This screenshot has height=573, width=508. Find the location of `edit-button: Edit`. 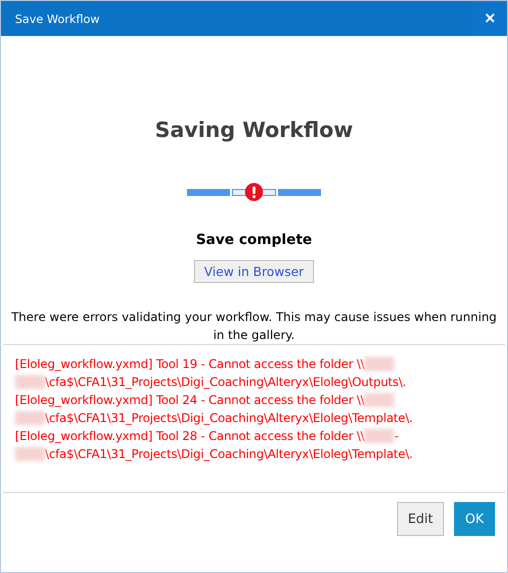

edit-button: Edit is located at coordinates (420, 519).